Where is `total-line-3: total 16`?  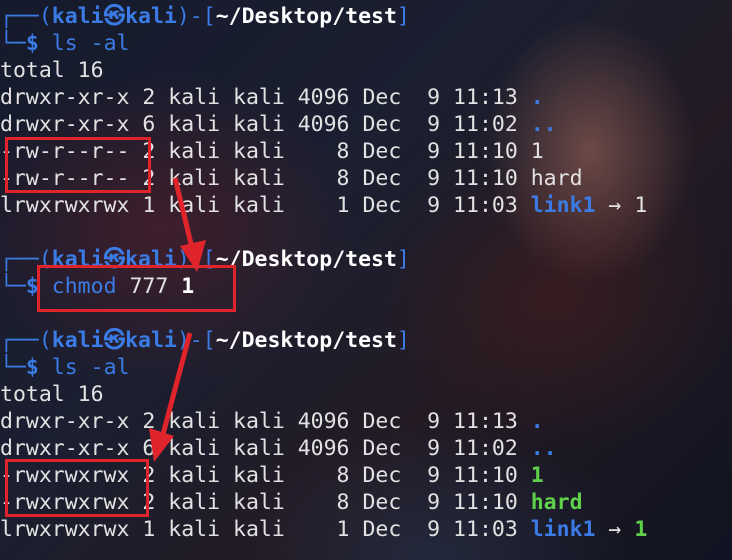 total-line-3: total 16 is located at coordinates (52, 394).